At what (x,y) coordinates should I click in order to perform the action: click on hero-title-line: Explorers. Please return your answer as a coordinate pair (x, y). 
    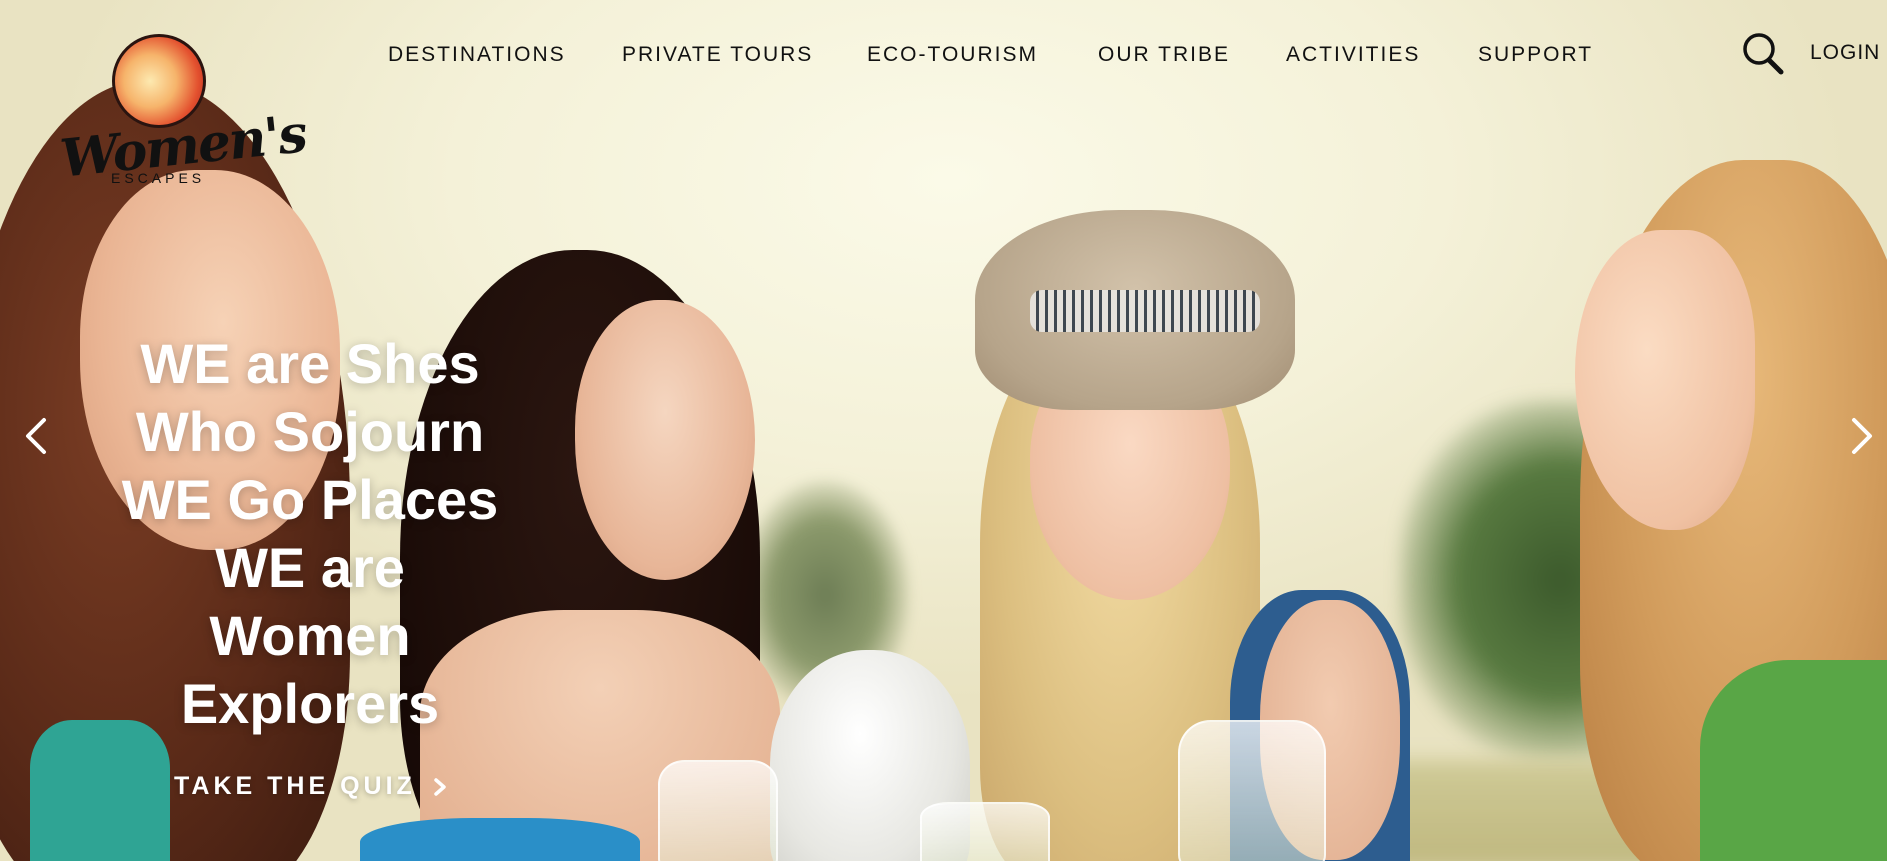
    Looking at the image, I should click on (310, 703).